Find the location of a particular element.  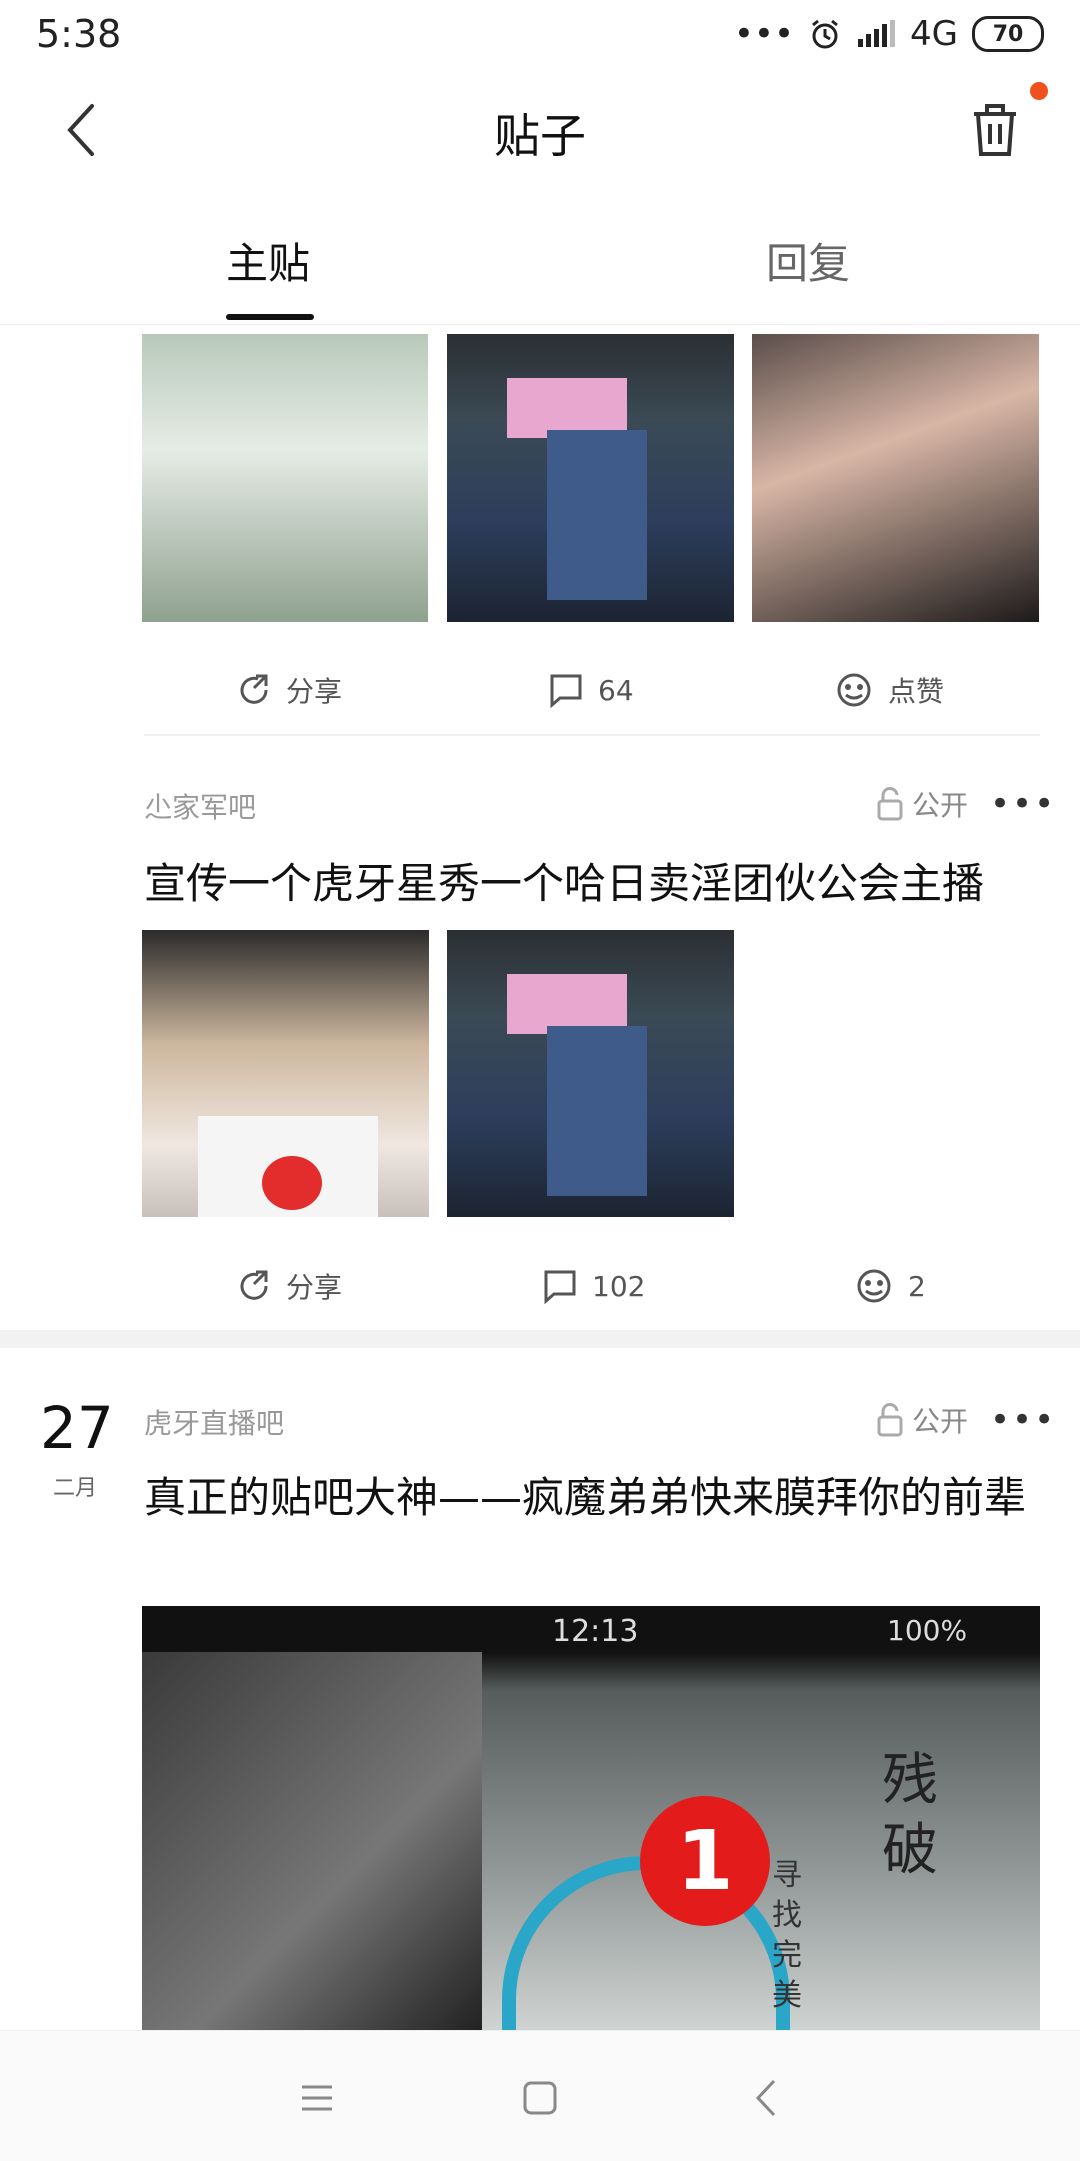

battery-level: 70 is located at coordinates (1008, 34).